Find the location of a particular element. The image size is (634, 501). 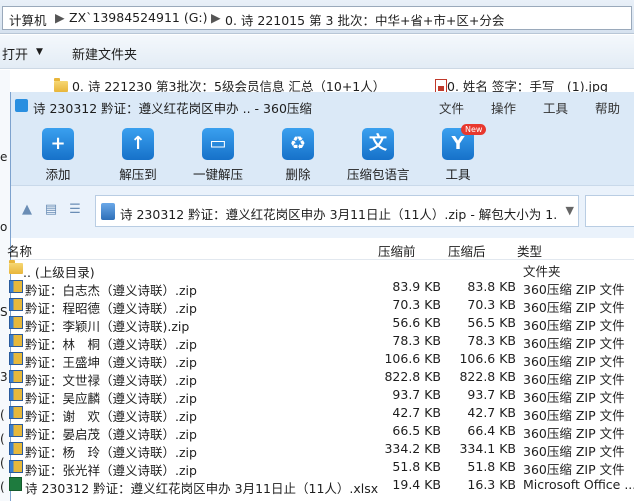

app-icon is located at coordinates (21, 105).